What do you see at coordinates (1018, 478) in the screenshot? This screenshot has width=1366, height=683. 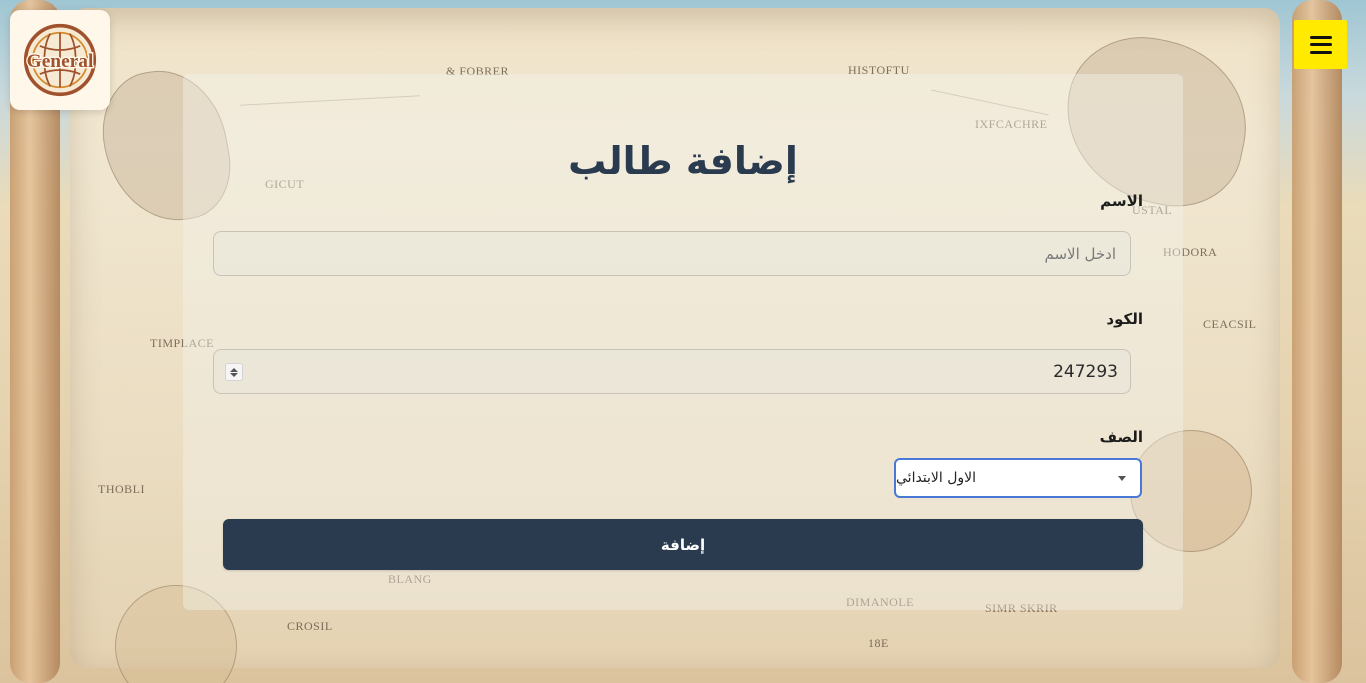 I see `class-select: الاول الابتدائي` at bounding box center [1018, 478].